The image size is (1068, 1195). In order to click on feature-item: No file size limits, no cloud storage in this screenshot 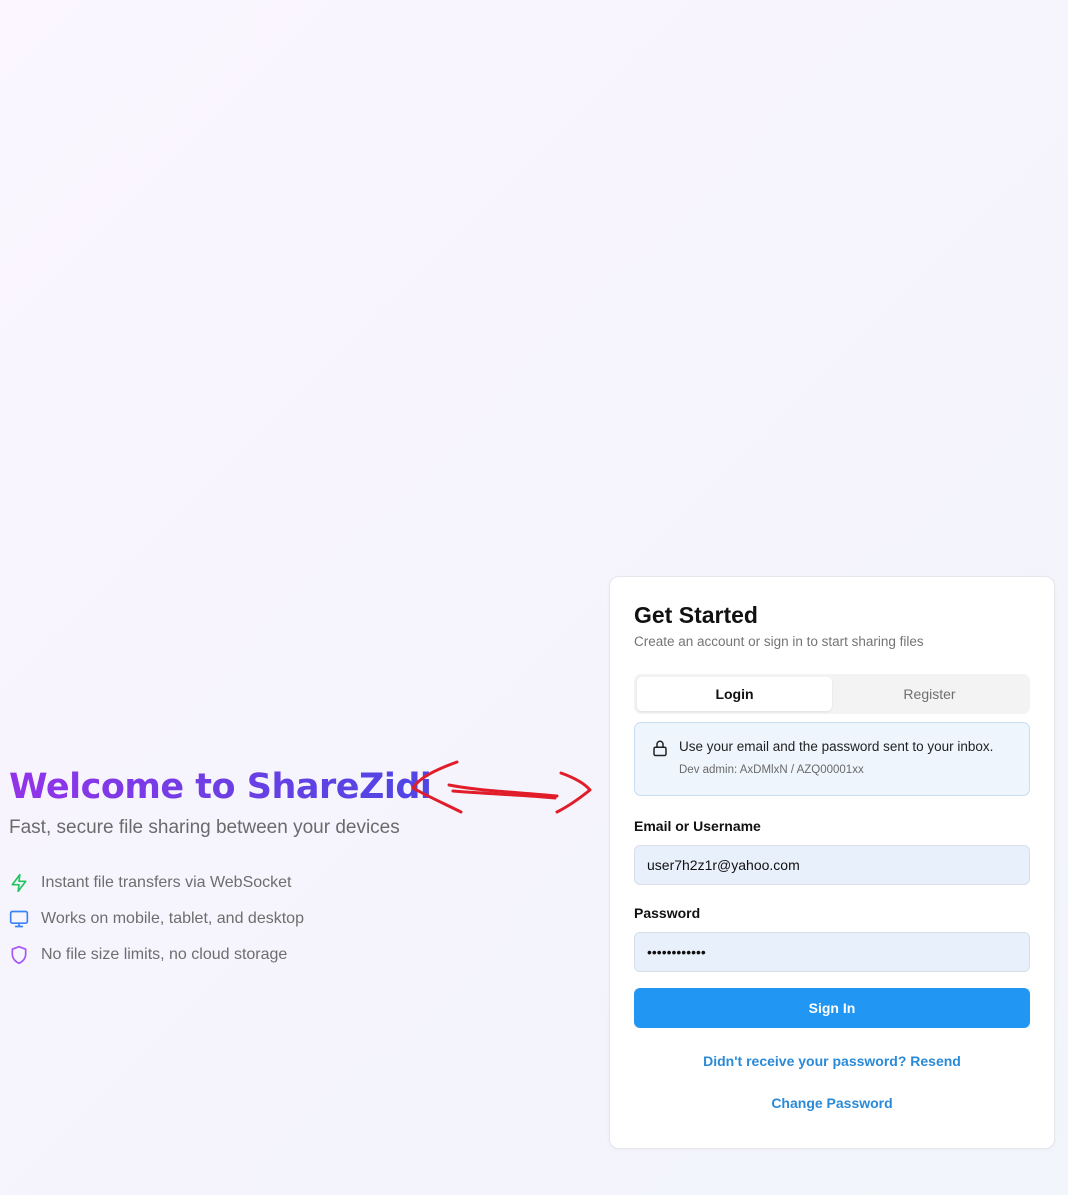, I will do `click(299, 955)`.